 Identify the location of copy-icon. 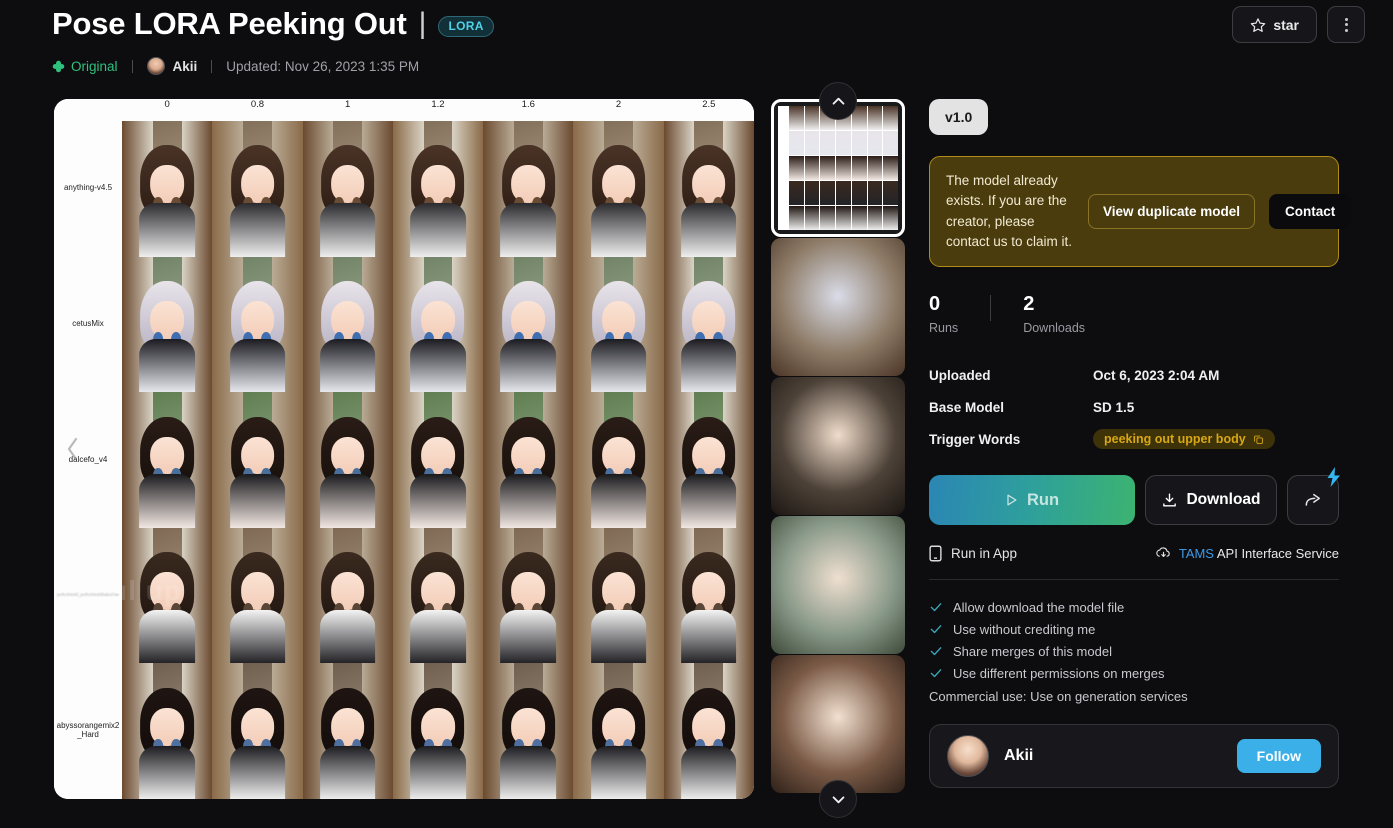
(1258, 439).